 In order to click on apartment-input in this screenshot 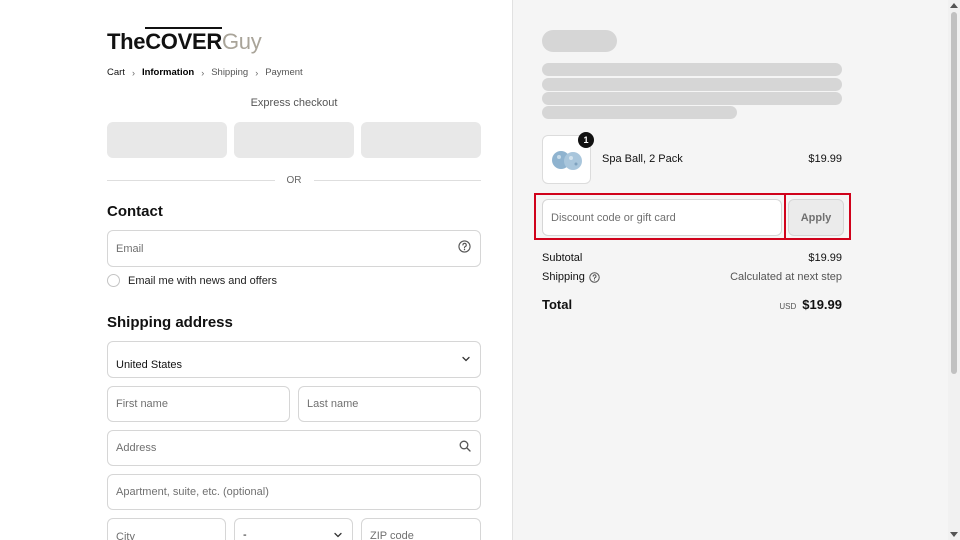, I will do `click(294, 492)`.